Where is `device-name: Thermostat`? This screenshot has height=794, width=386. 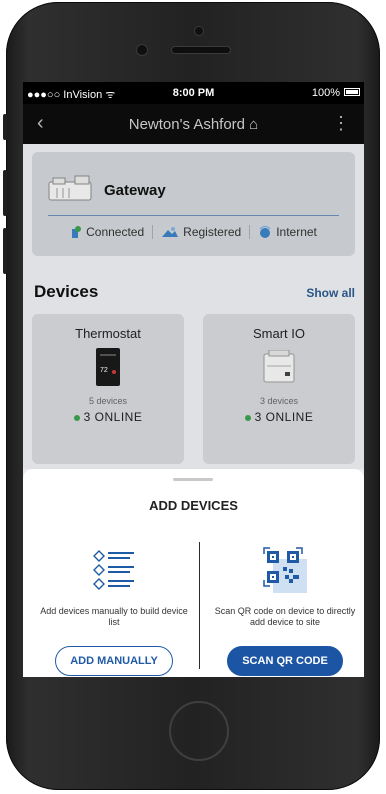 device-name: Thermostat is located at coordinates (108, 333).